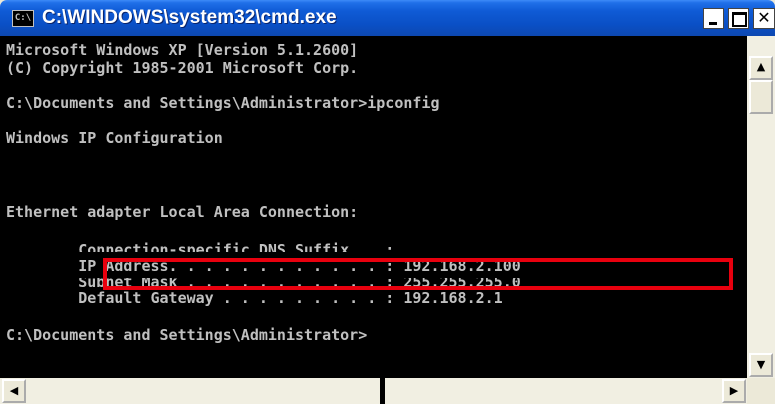 The width and height of the screenshot is (775, 404). I want to click on arrow-up-icon: ▲, so click(761, 66).